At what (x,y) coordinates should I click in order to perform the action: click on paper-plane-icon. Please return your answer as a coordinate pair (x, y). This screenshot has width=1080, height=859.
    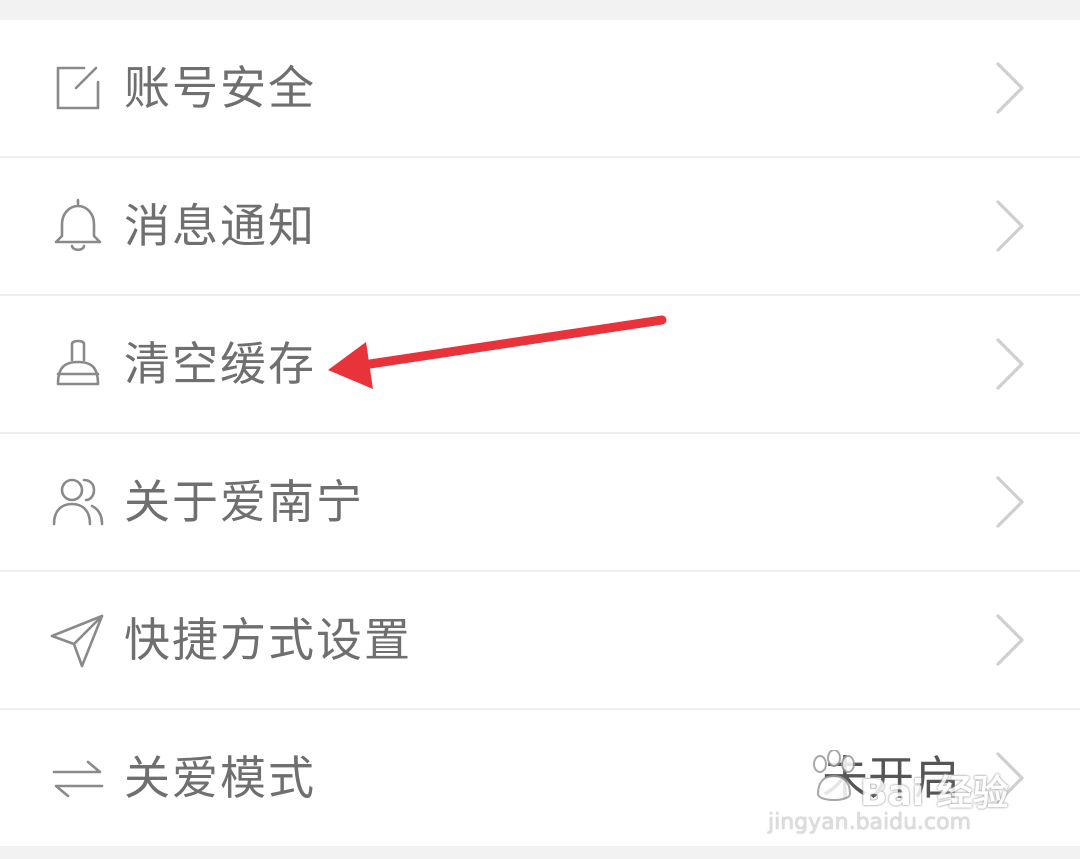
    Looking at the image, I should click on (78, 640).